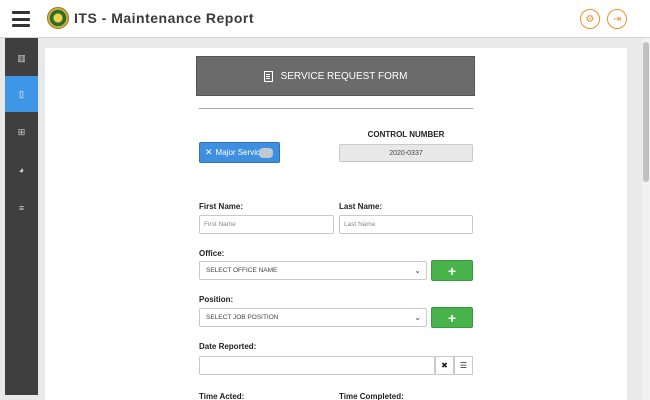 The height and width of the screenshot is (400, 650). I want to click on calendar-icon: ☰, so click(463, 365).